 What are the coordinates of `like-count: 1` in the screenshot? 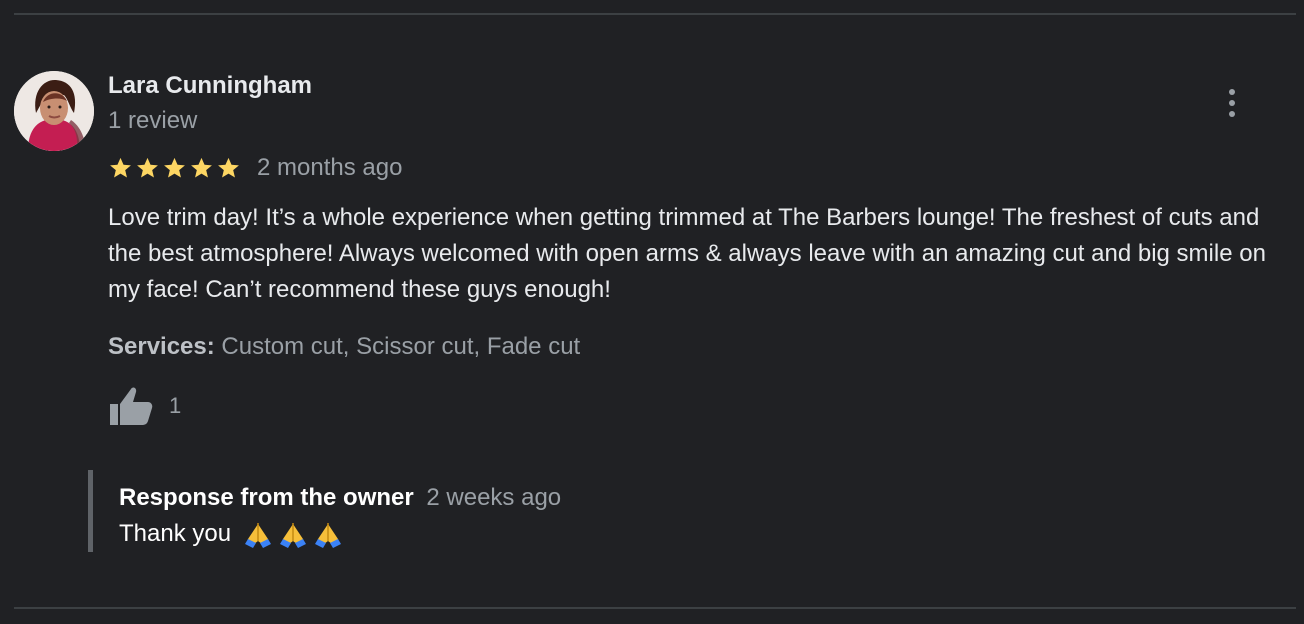 It's located at (175, 405).